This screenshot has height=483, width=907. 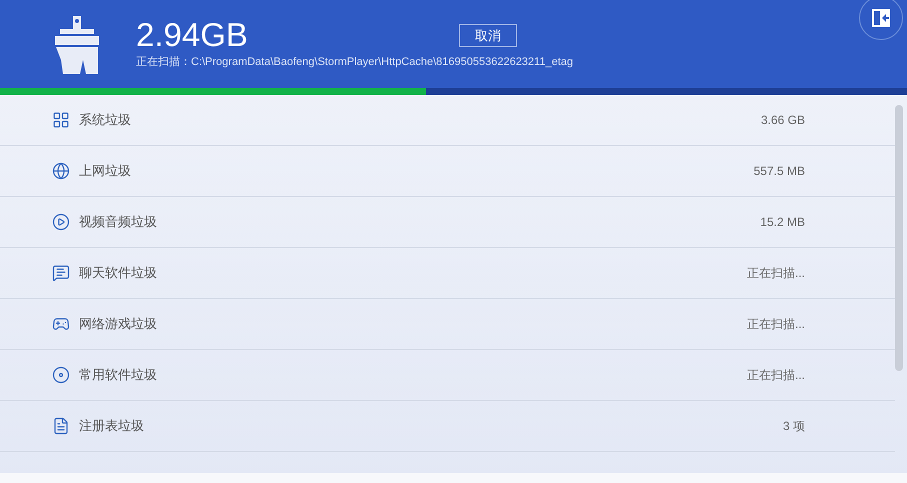 I want to click on category-name: 网络游戏垃圾, so click(x=118, y=324).